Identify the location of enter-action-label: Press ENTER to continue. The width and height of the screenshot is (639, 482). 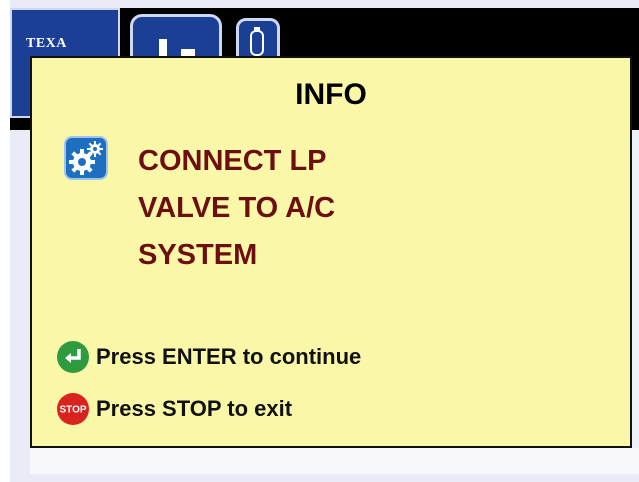
(229, 356).